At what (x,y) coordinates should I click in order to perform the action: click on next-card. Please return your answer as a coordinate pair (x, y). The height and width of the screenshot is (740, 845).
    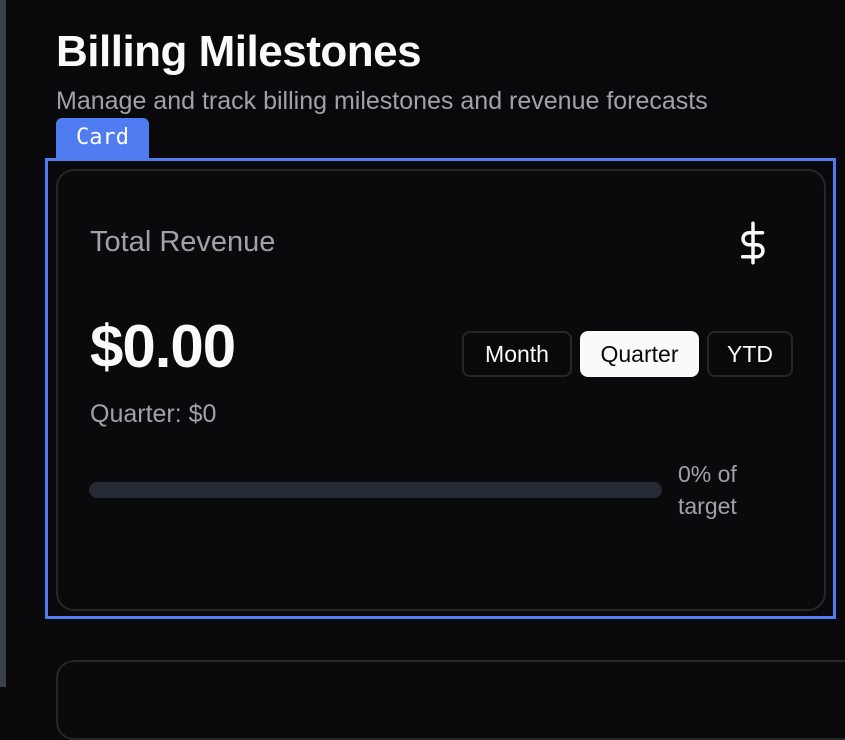
    Looking at the image, I should click on (450, 700).